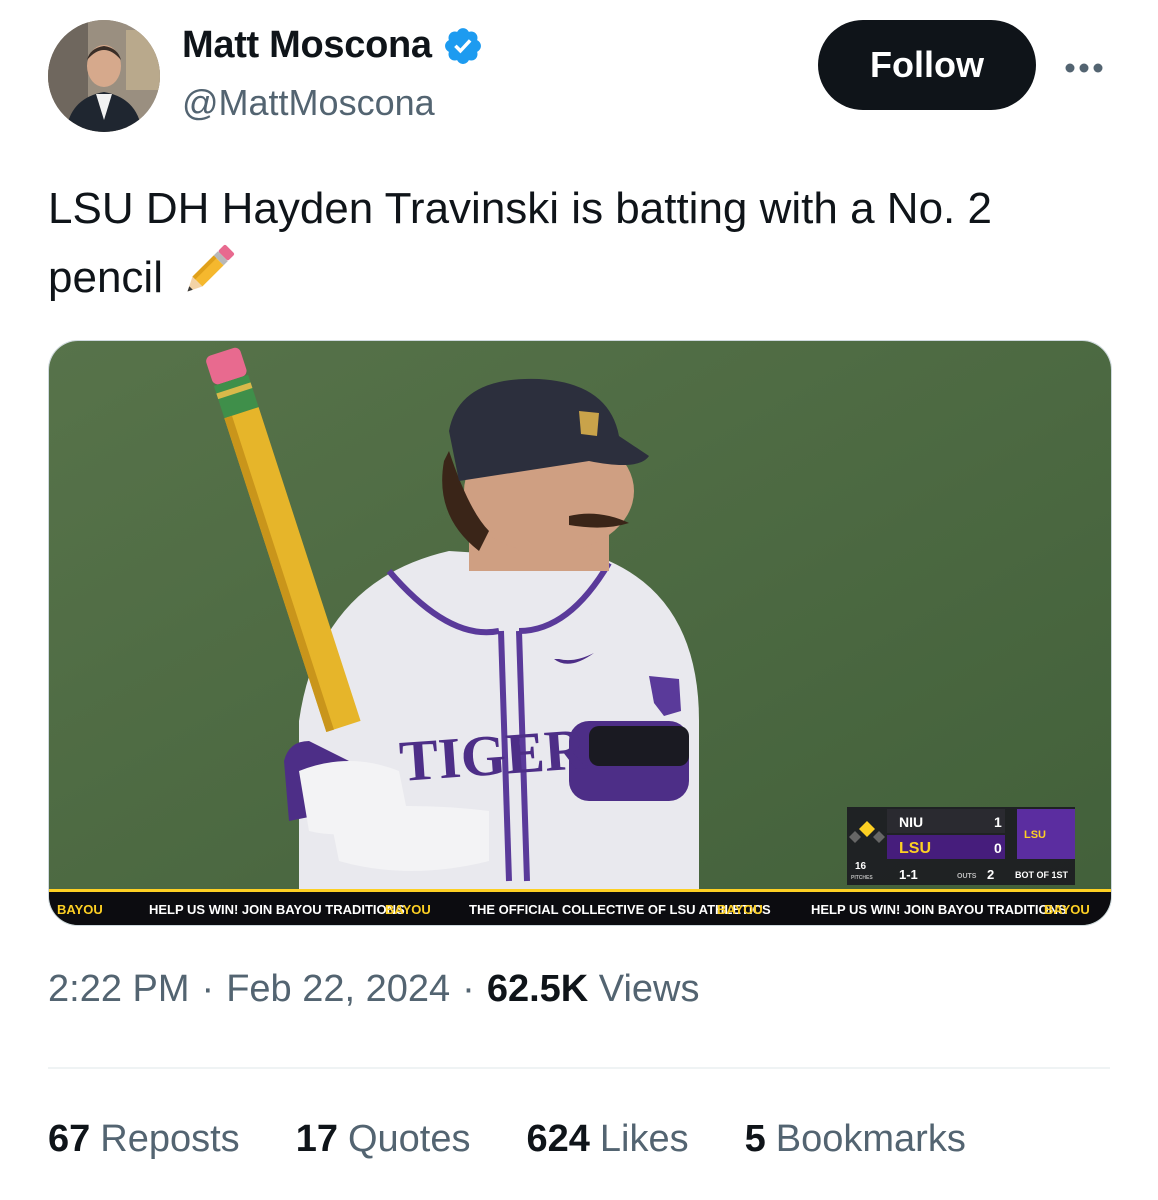  What do you see at coordinates (316, 1139) in the screenshot?
I see `stat-count: 17` at bounding box center [316, 1139].